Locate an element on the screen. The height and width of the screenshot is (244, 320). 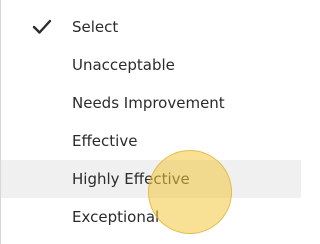
option-unacceptable: Unacceptable is located at coordinates (151, 65).